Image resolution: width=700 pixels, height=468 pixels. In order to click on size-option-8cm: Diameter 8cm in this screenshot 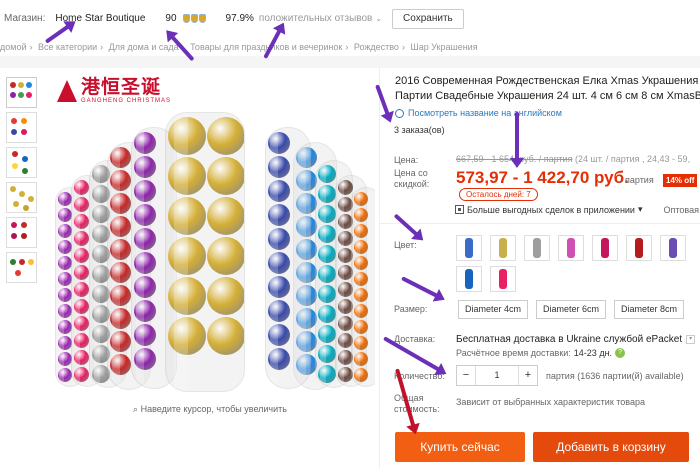, I will do `click(649, 309)`.